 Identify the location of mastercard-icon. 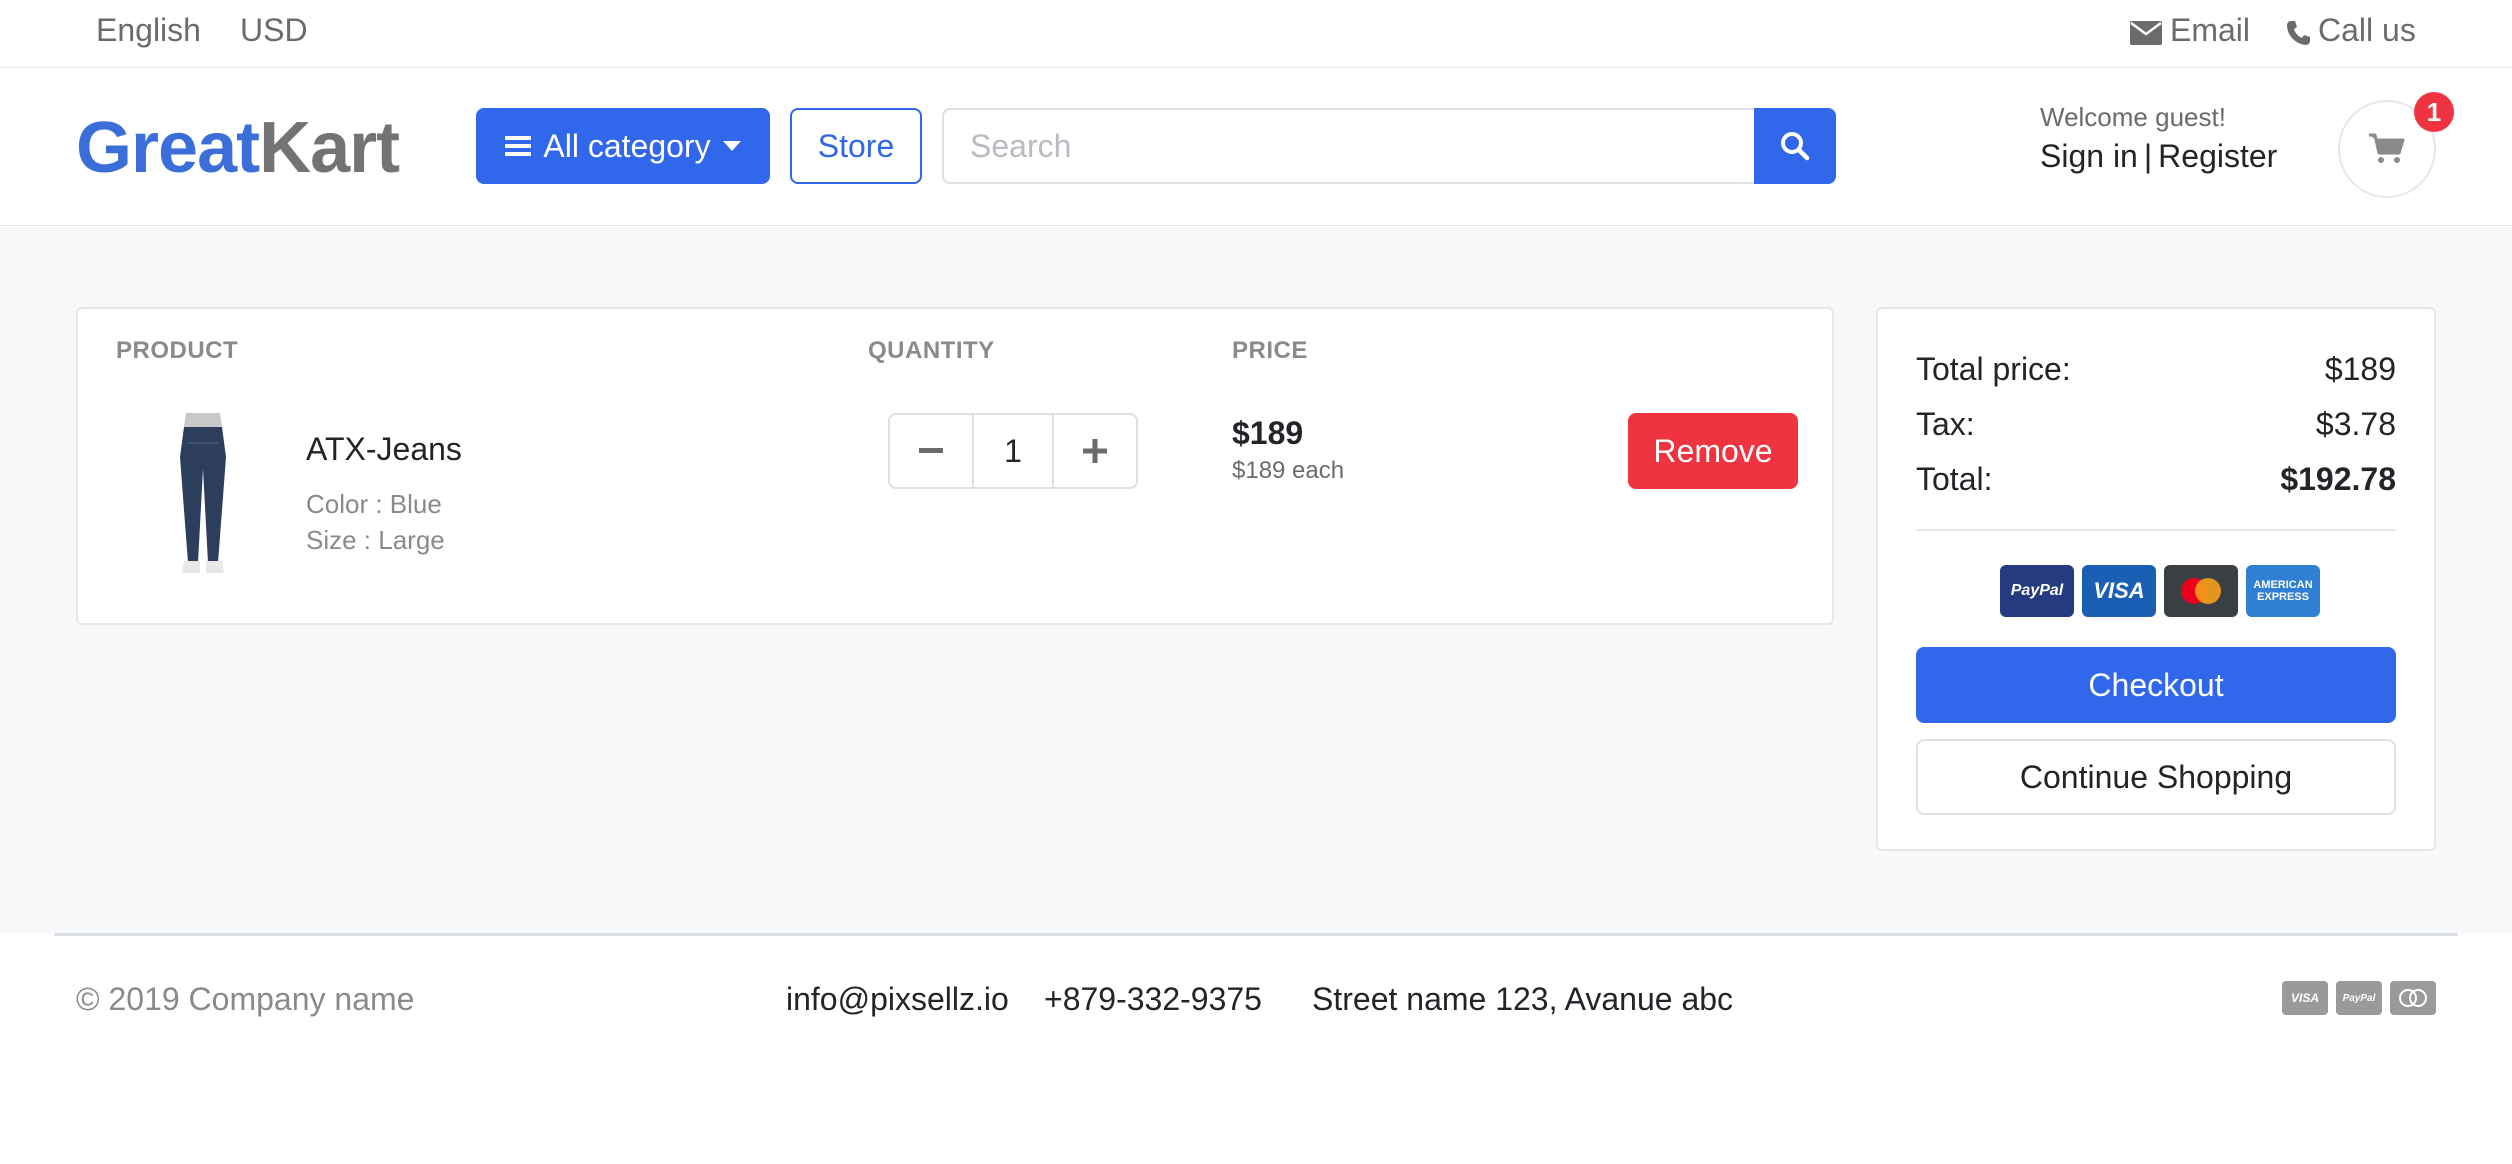
(2201, 591).